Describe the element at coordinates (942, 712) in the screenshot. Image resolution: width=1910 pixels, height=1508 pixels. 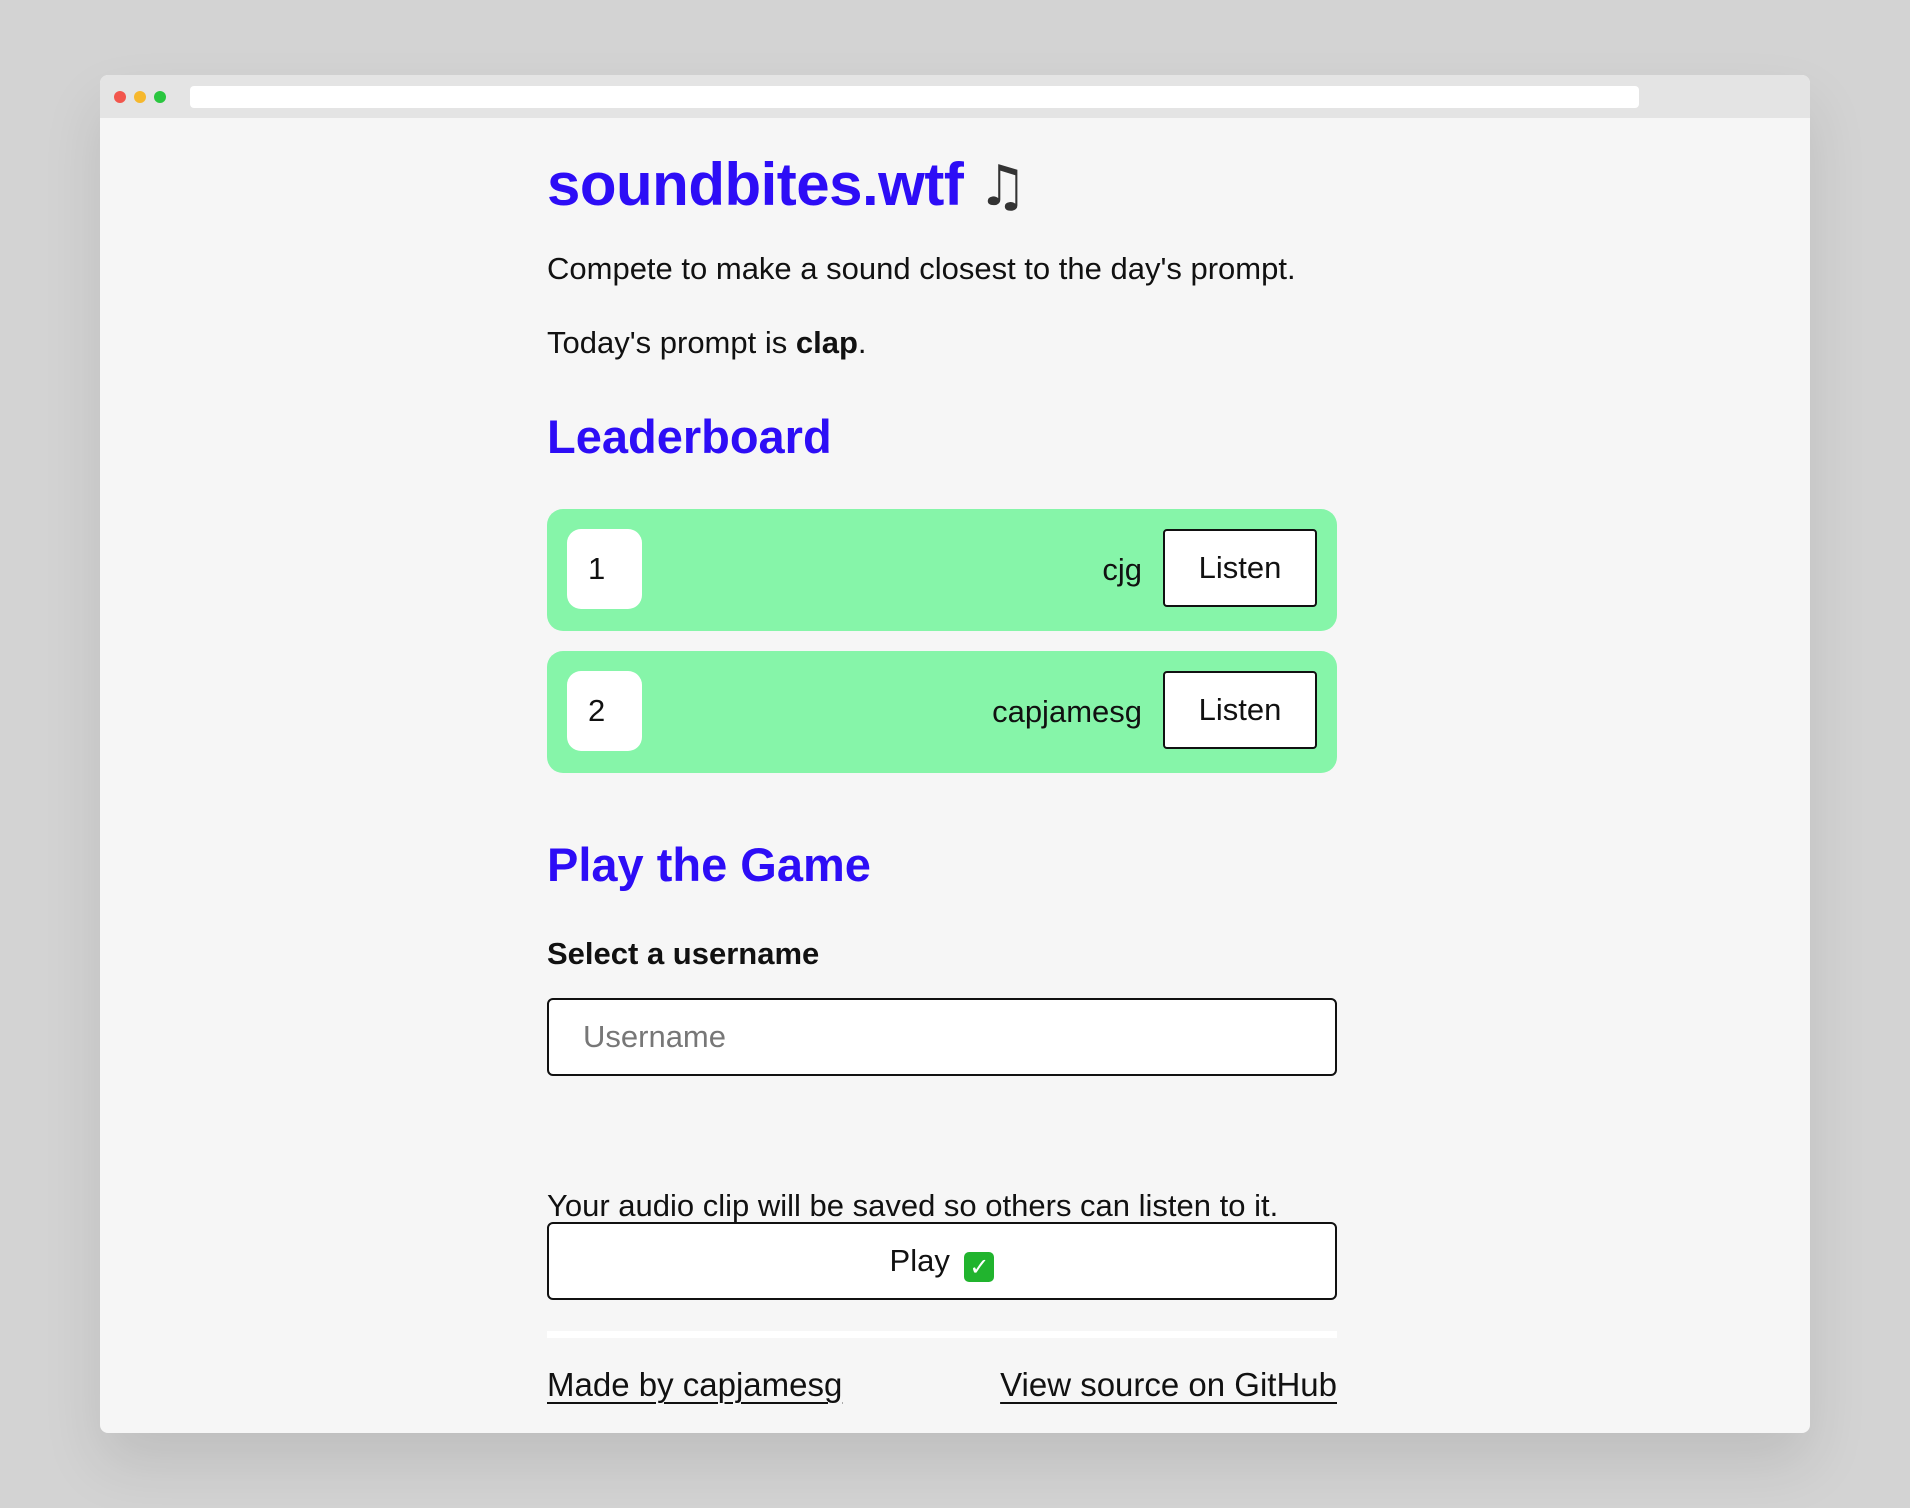
I see `leaderboard-row: 2 capjamesg Listen` at that location.